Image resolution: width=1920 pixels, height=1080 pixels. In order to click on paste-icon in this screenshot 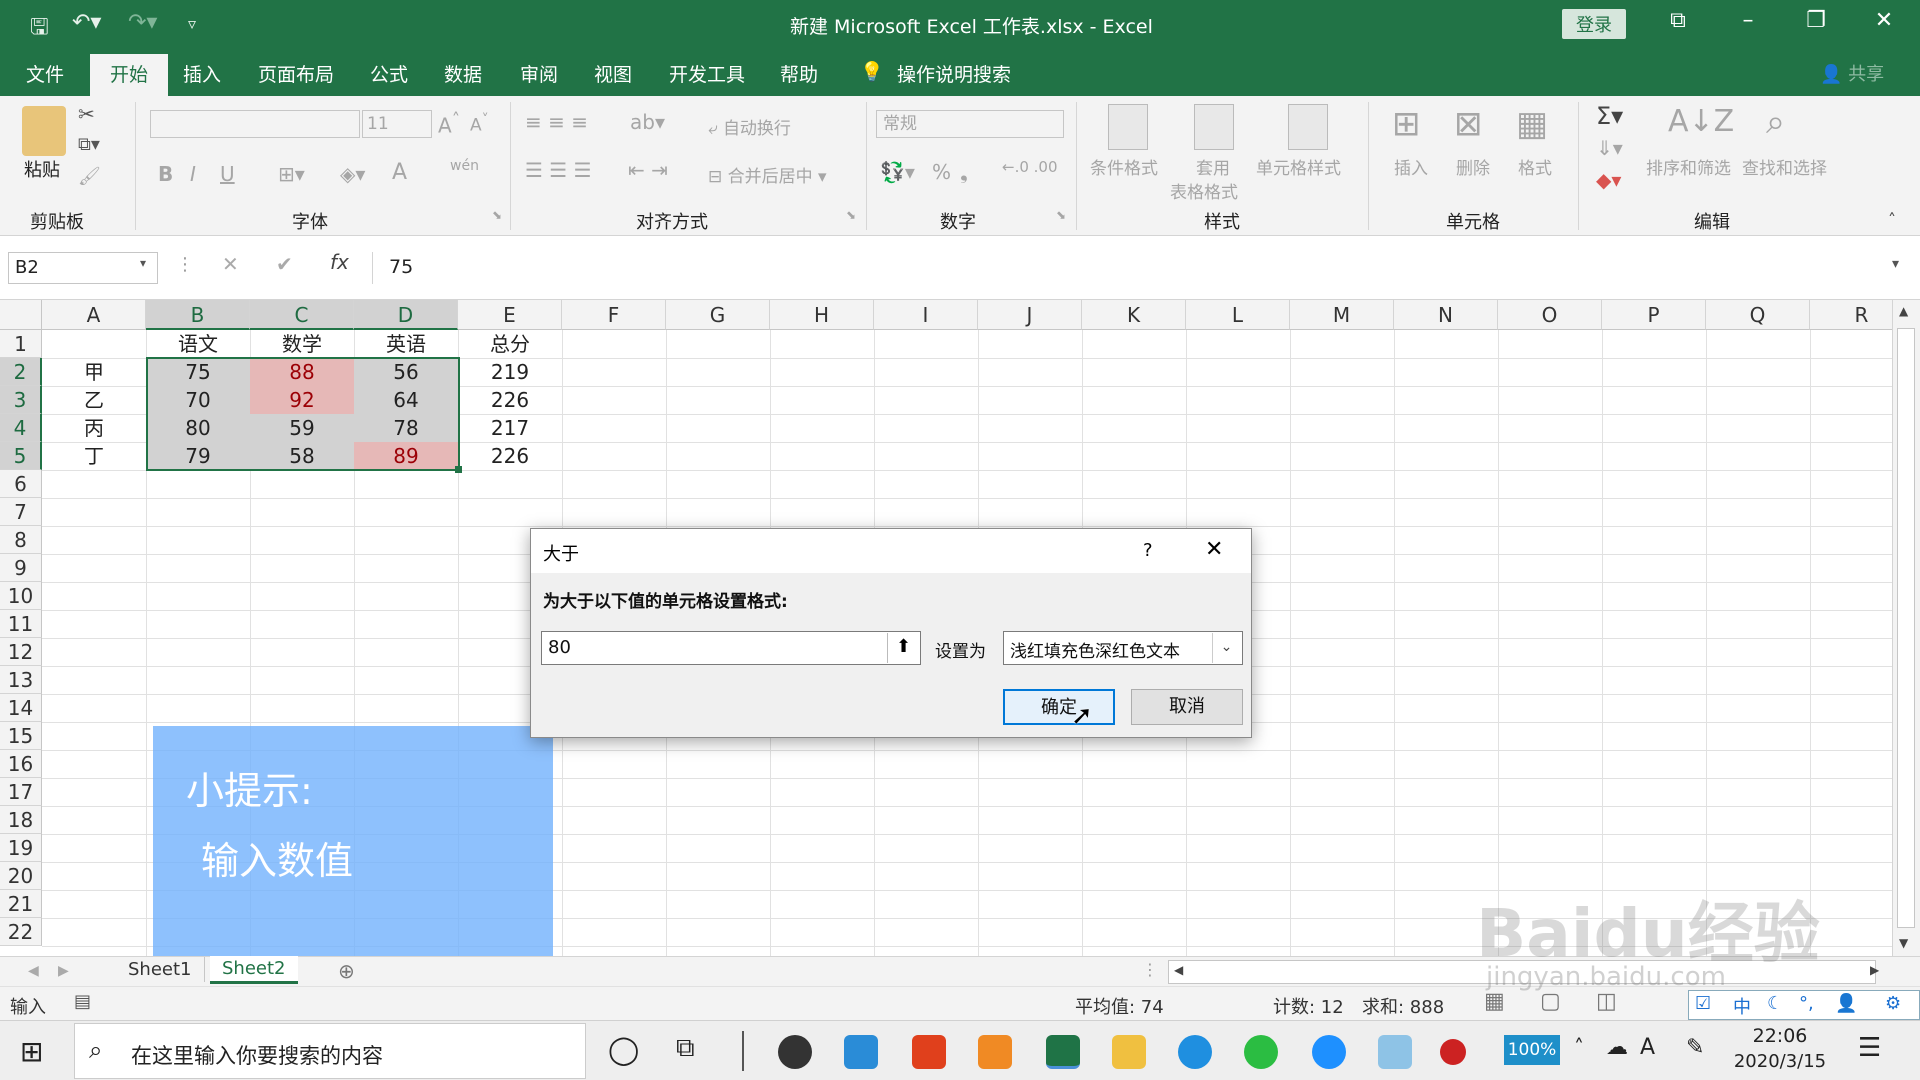, I will do `click(44, 131)`.